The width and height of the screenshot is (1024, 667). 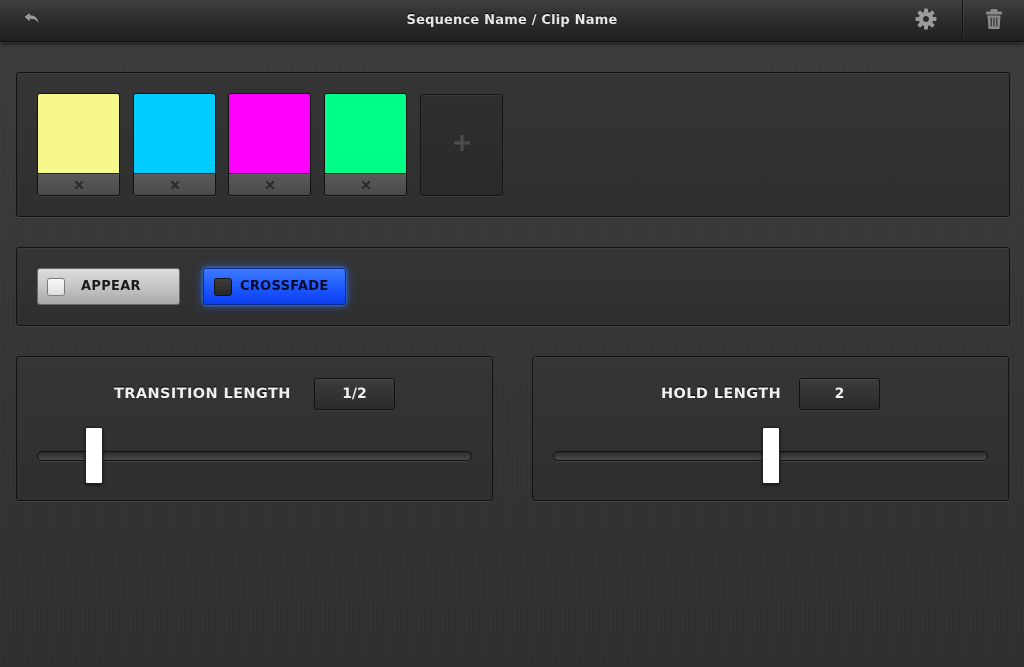 I want to click on transition-mode-panel: APPEAR CROSSFADE, so click(x=513, y=286).